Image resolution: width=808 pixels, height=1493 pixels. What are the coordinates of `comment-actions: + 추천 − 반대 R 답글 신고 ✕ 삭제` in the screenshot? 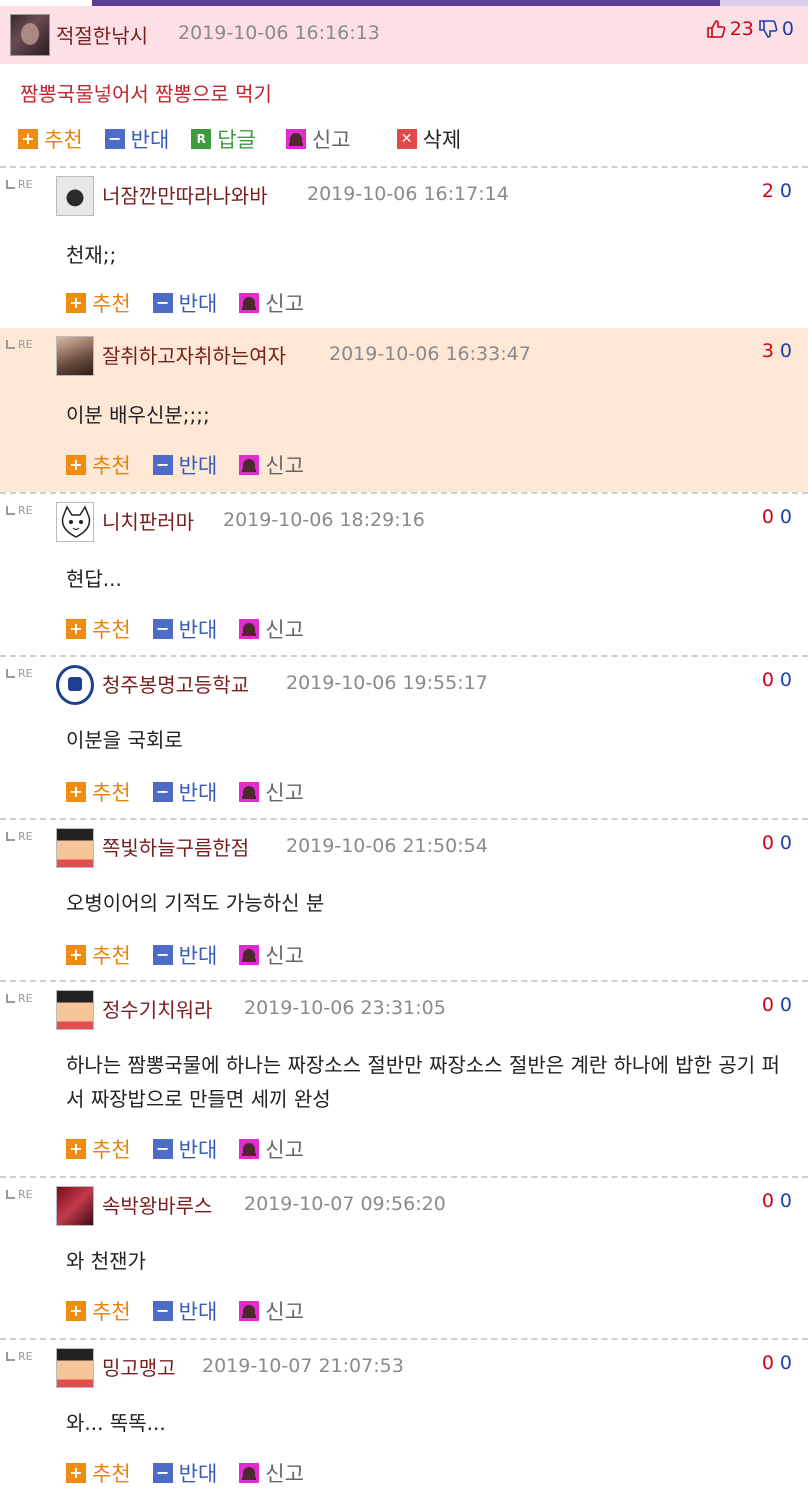 It's located at (250, 139).